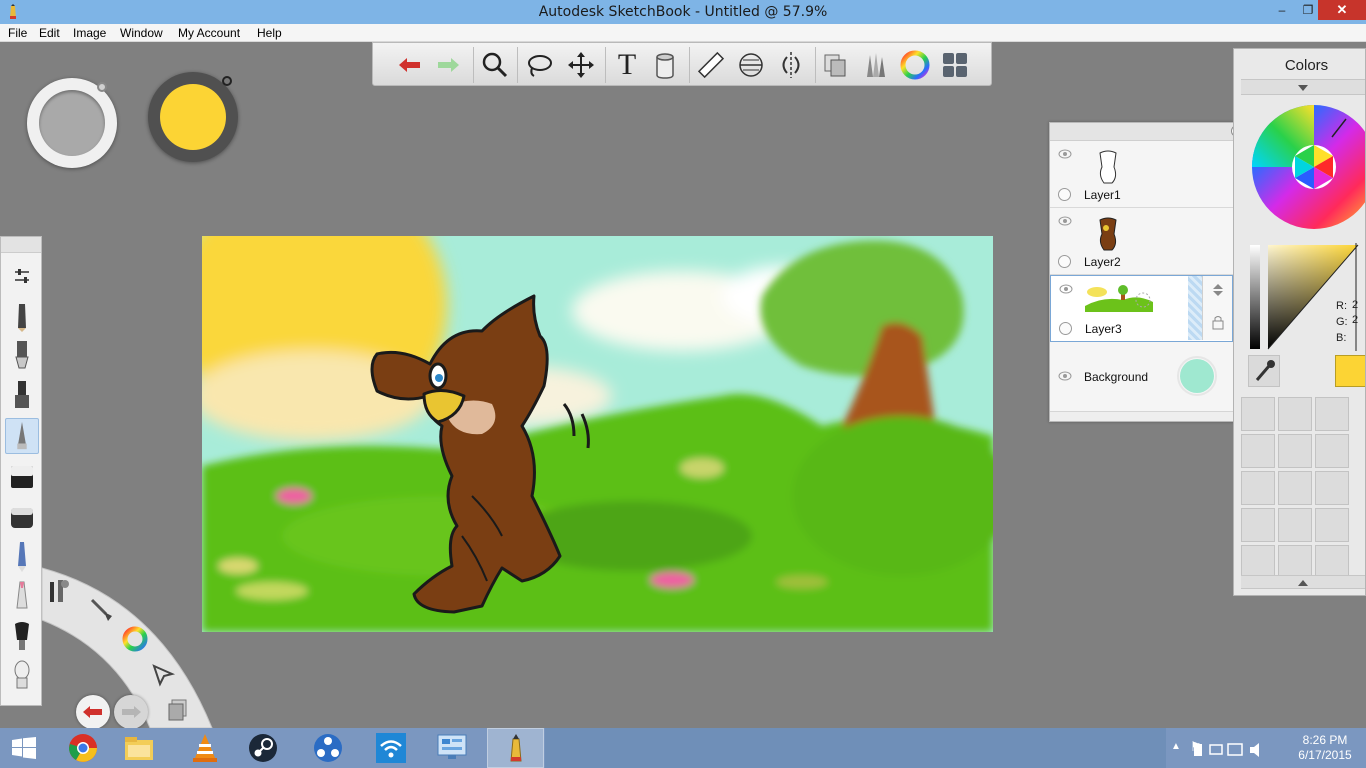  I want to click on brush-library-icon, so click(101, 609).